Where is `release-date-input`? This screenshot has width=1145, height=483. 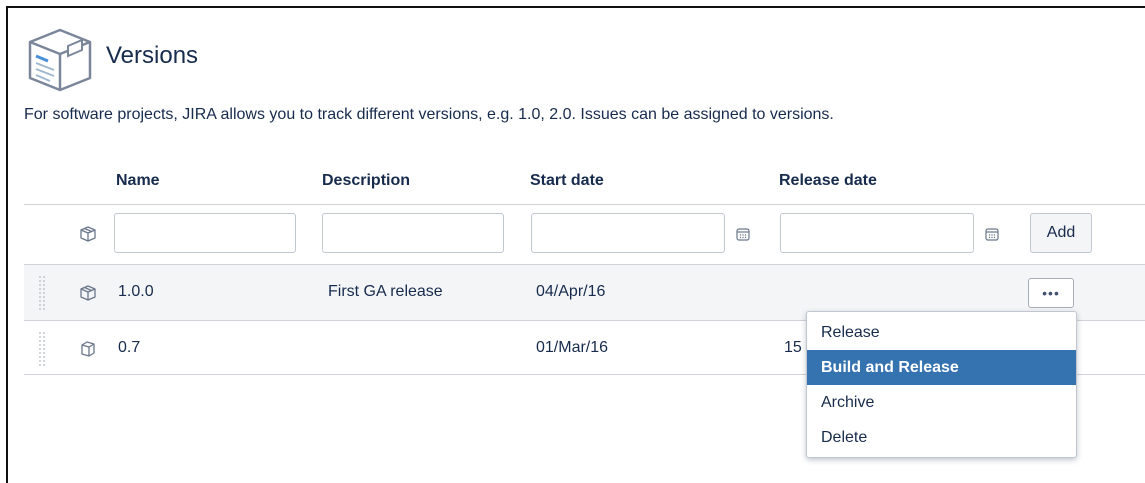 release-date-input is located at coordinates (877, 233).